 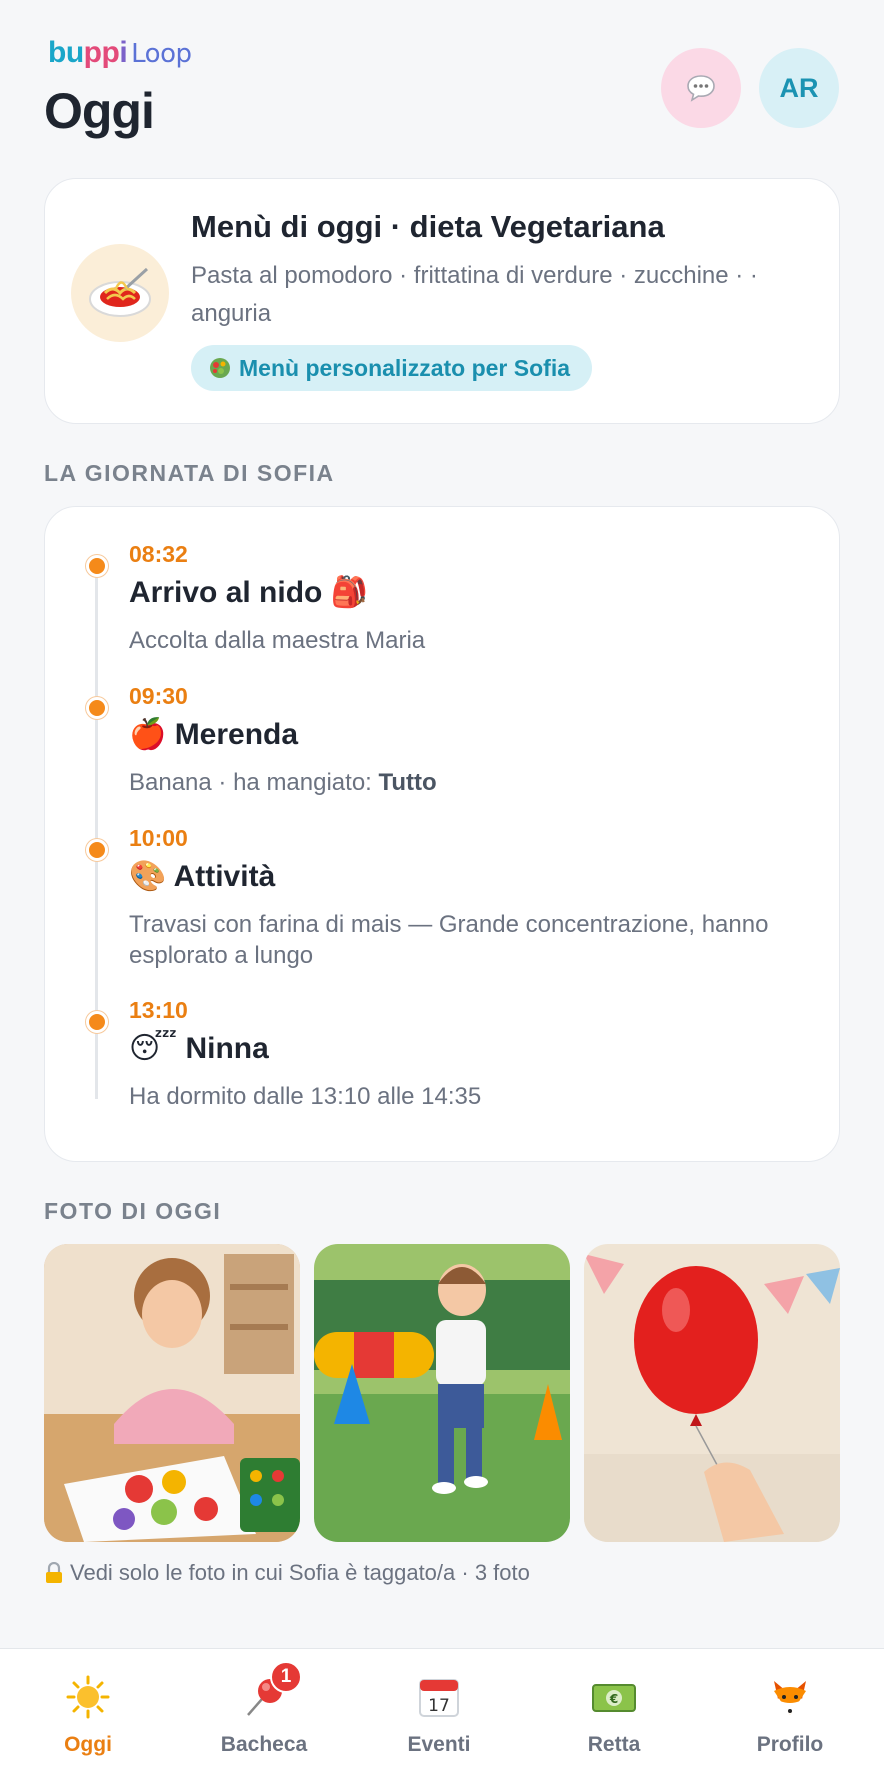 What do you see at coordinates (214, 734) in the screenshot?
I see `timeline-title: 🍎 Merenda` at bounding box center [214, 734].